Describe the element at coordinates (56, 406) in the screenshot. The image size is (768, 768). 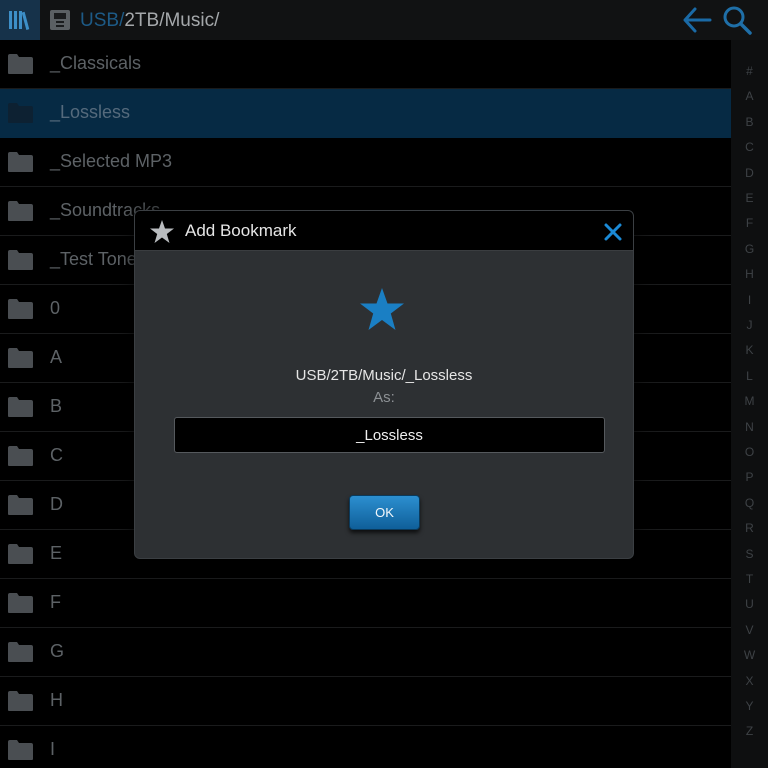
I see `folder-name: B` at that location.